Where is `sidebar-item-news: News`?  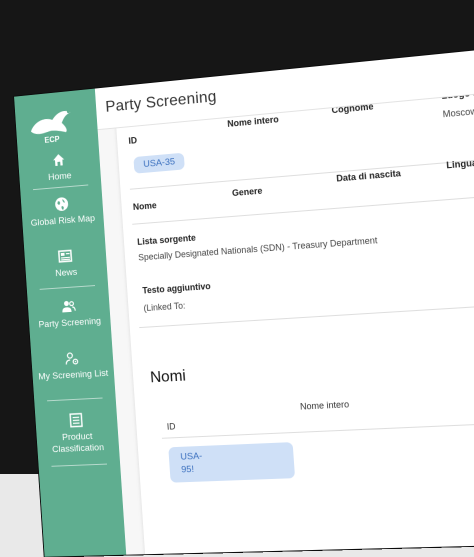 sidebar-item-news: News is located at coordinates (65, 263).